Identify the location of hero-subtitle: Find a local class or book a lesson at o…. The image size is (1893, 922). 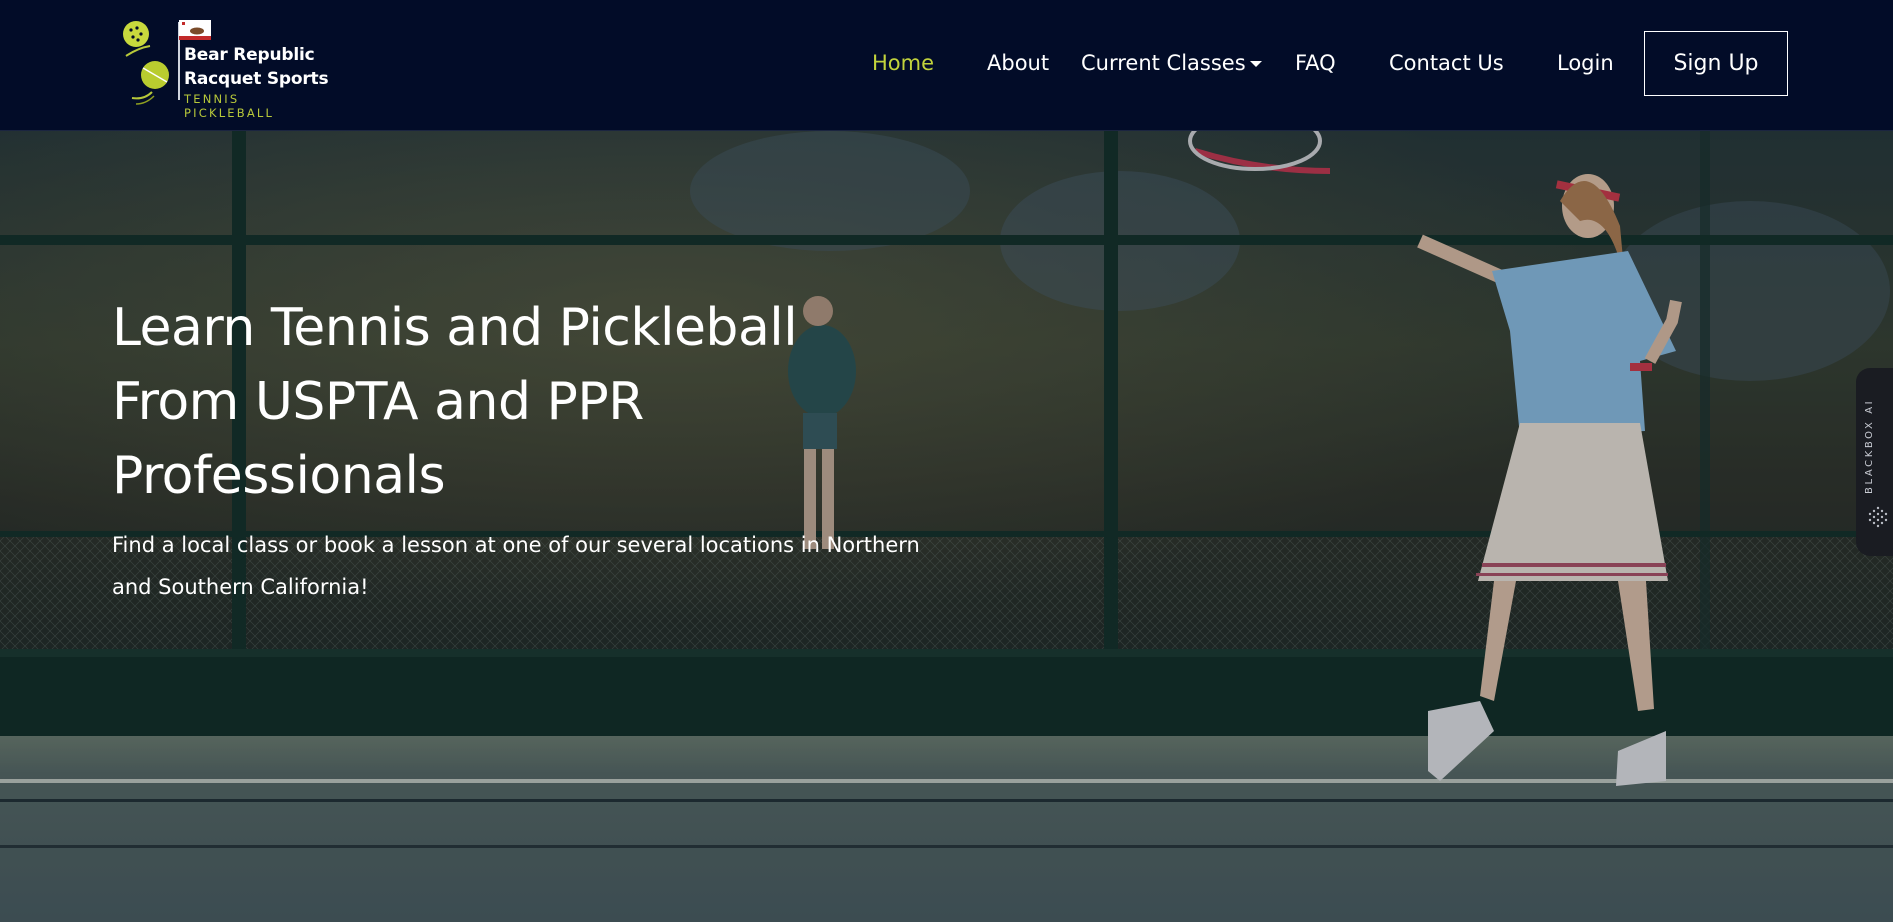
(527, 566).